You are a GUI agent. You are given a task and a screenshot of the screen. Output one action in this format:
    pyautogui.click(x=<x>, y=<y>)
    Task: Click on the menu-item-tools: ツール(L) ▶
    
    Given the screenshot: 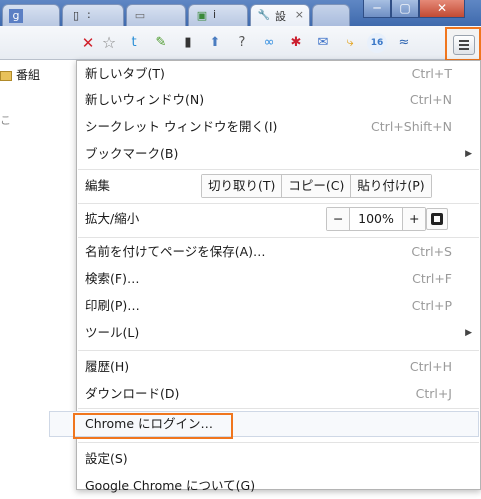 What is the action you would take?
    pyautogui.click(x=278, y=333)
    